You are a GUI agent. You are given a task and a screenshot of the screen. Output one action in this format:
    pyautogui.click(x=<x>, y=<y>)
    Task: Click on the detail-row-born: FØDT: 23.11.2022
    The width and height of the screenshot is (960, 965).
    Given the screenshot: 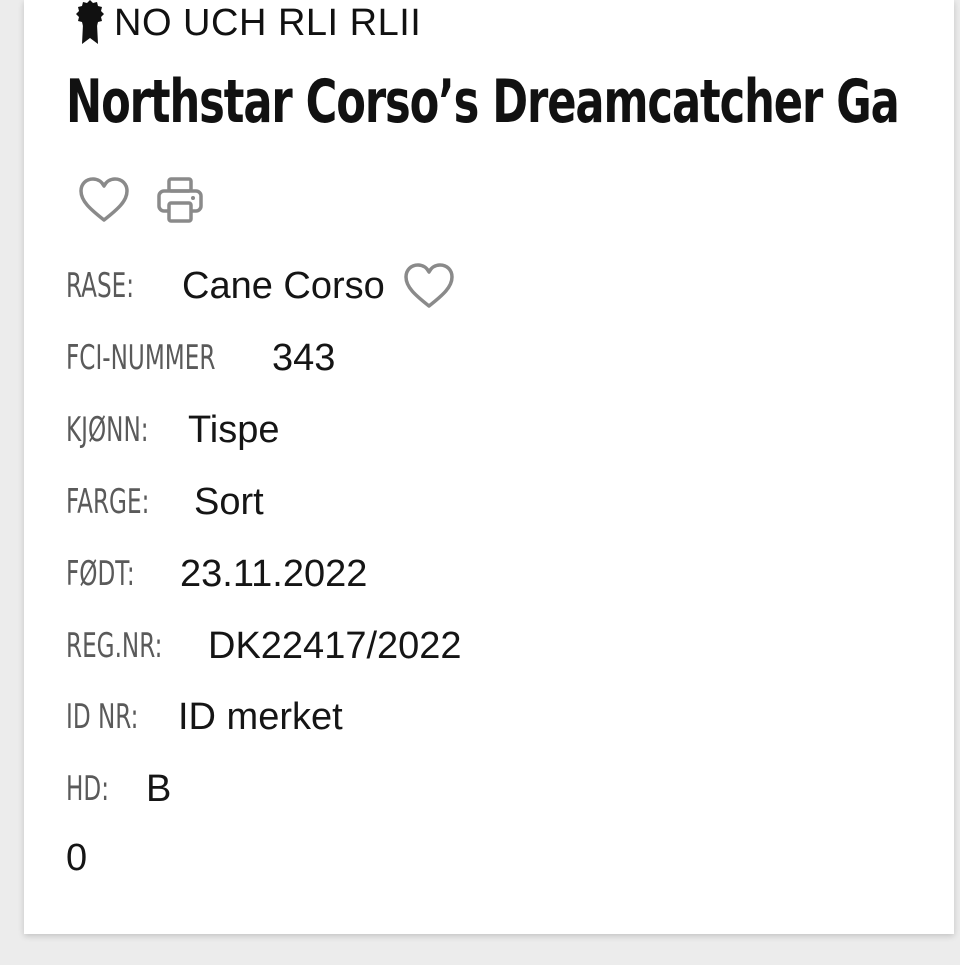 What is the action you would take?
    pyautogui.click(x=216, y=574)
    